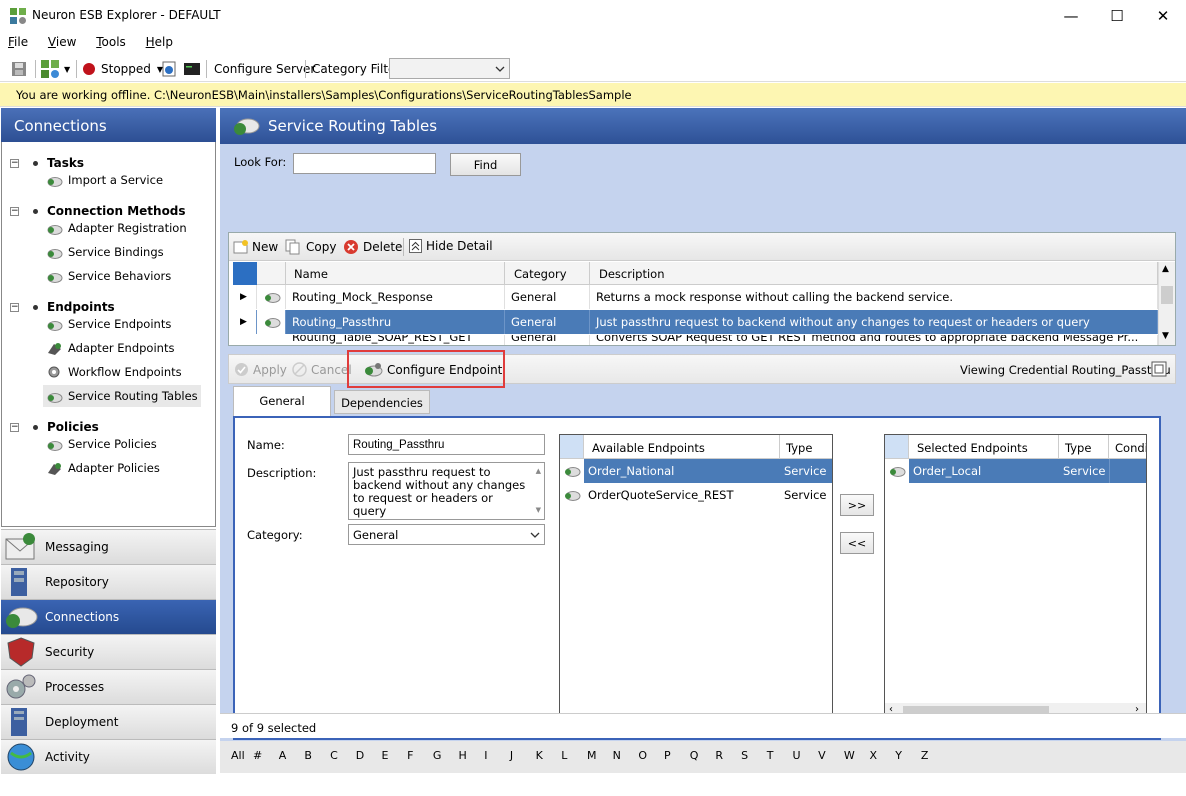 The image size is (1186, 796). What do you see at coordinates (105, 252) in the screenshot?
I see `tree-item-service-bindings: Service Bindings` at bounding box center [105, 252].